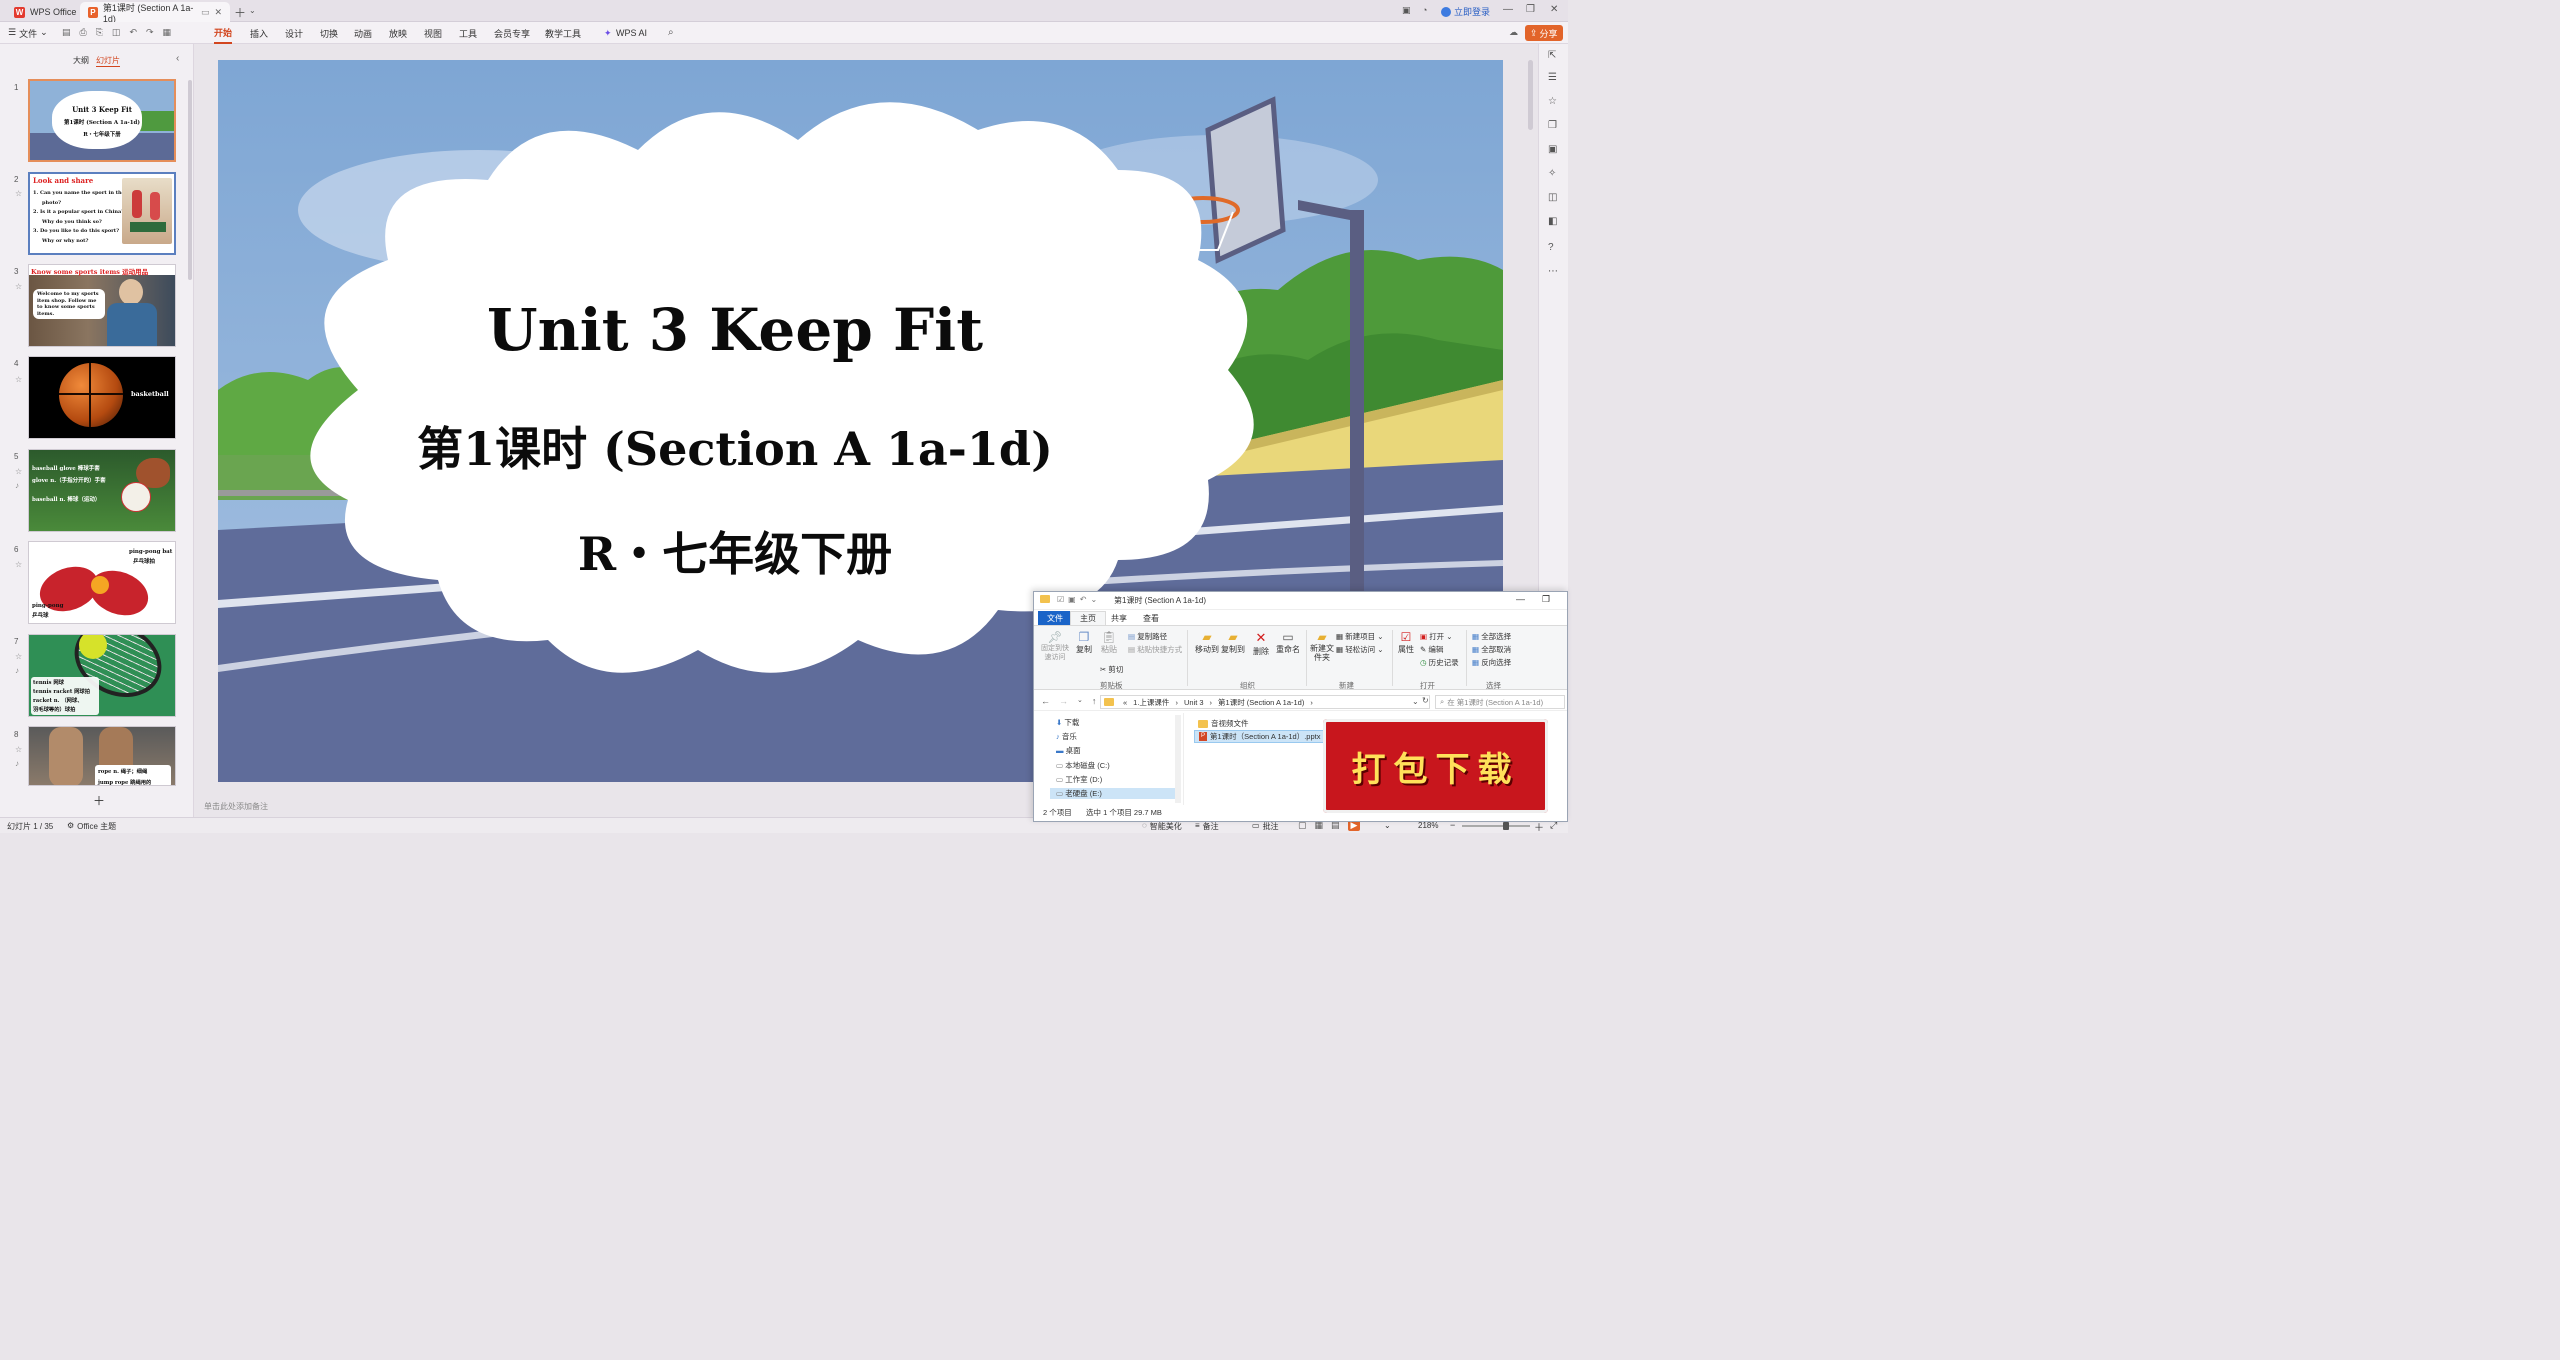  What do you see at coordinates (1360, 636) in the screenshot?
I see `new-item-button: ▦ 新建项目 ⌄` at bounding box center [1360, 636].